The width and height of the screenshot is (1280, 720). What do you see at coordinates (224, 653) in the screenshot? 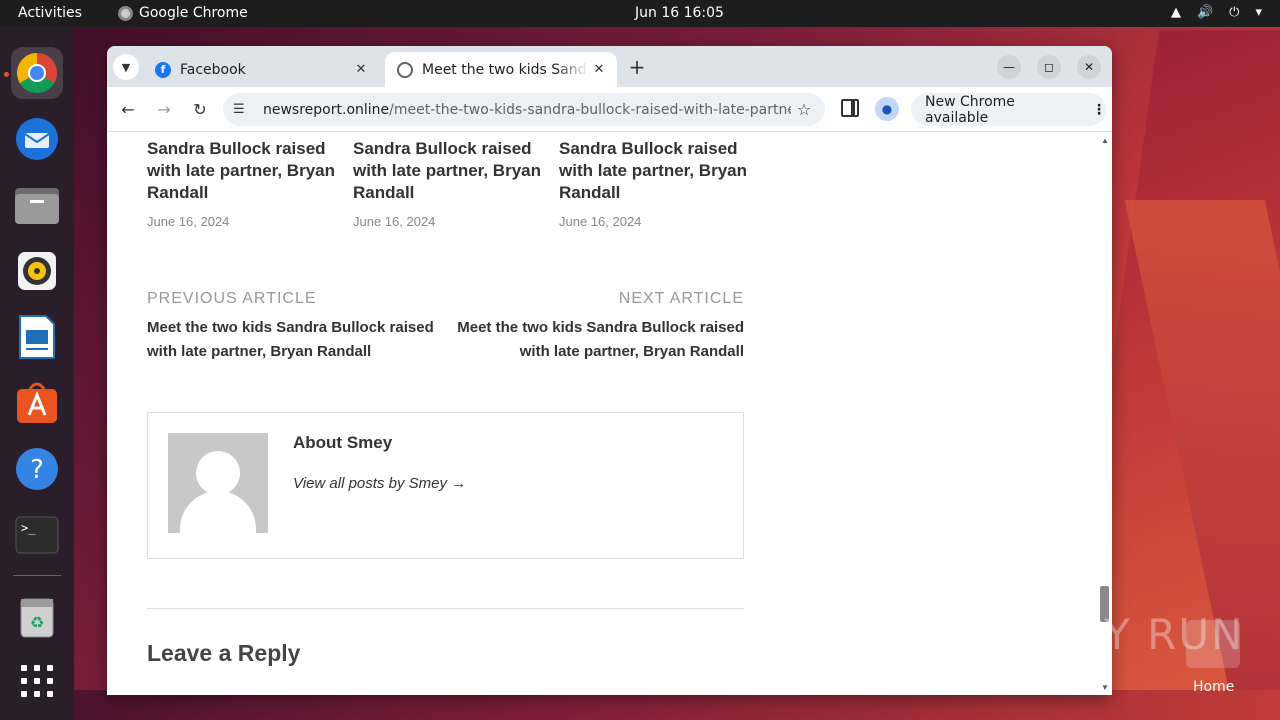
I see `leave-reply-heading: Leave a Reply` at bounding box center [224, 653].